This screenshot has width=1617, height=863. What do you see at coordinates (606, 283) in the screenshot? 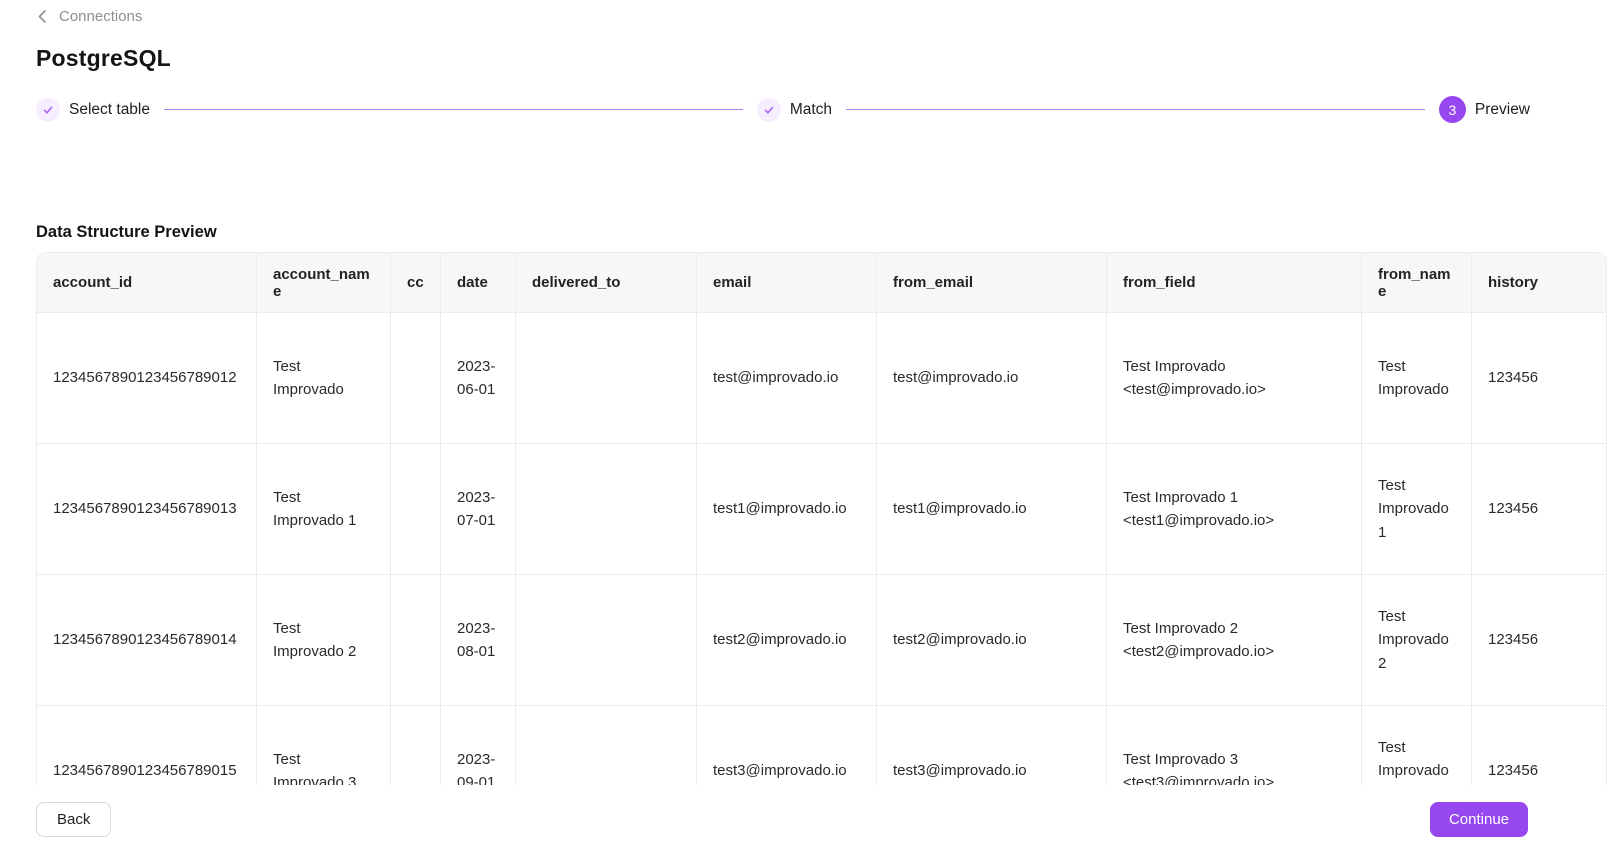
I see `column-header-delivered_to: delivered_to` at bounding box center [606, 283].